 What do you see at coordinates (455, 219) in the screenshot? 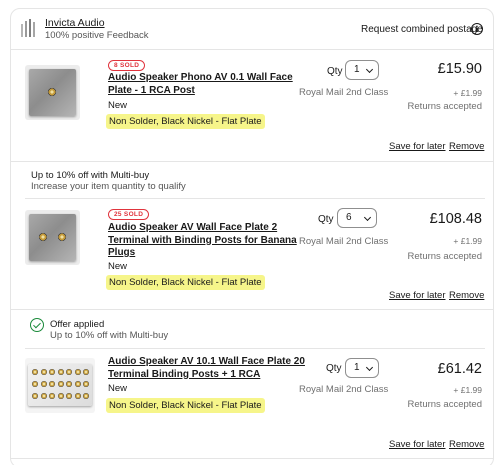
I see `item-price: £108.48` at bounding box center [455, 219].